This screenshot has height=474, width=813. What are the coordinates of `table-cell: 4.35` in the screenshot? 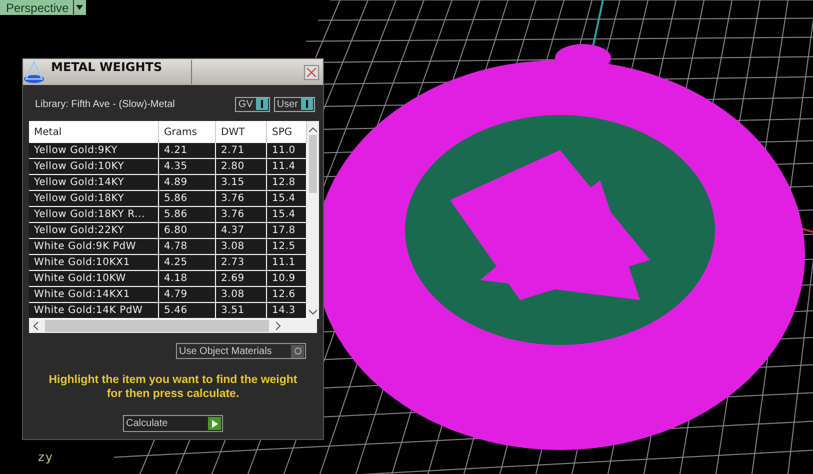 It's located at (187, 167).